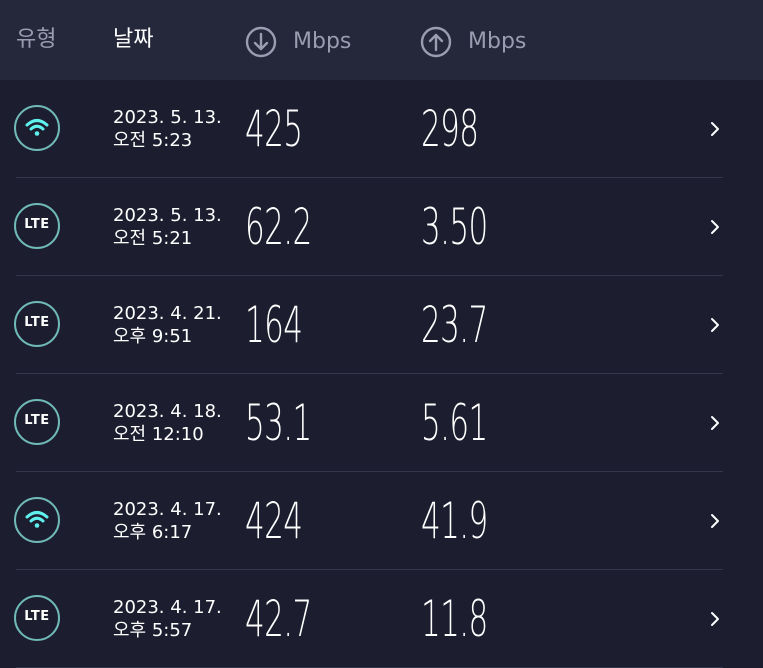 The width and height of the screenshot is (763, 668). Describe the element at coordinates (167, 411) in the screenshot. I see `result-date: 2023. 4. 18.` at that location.